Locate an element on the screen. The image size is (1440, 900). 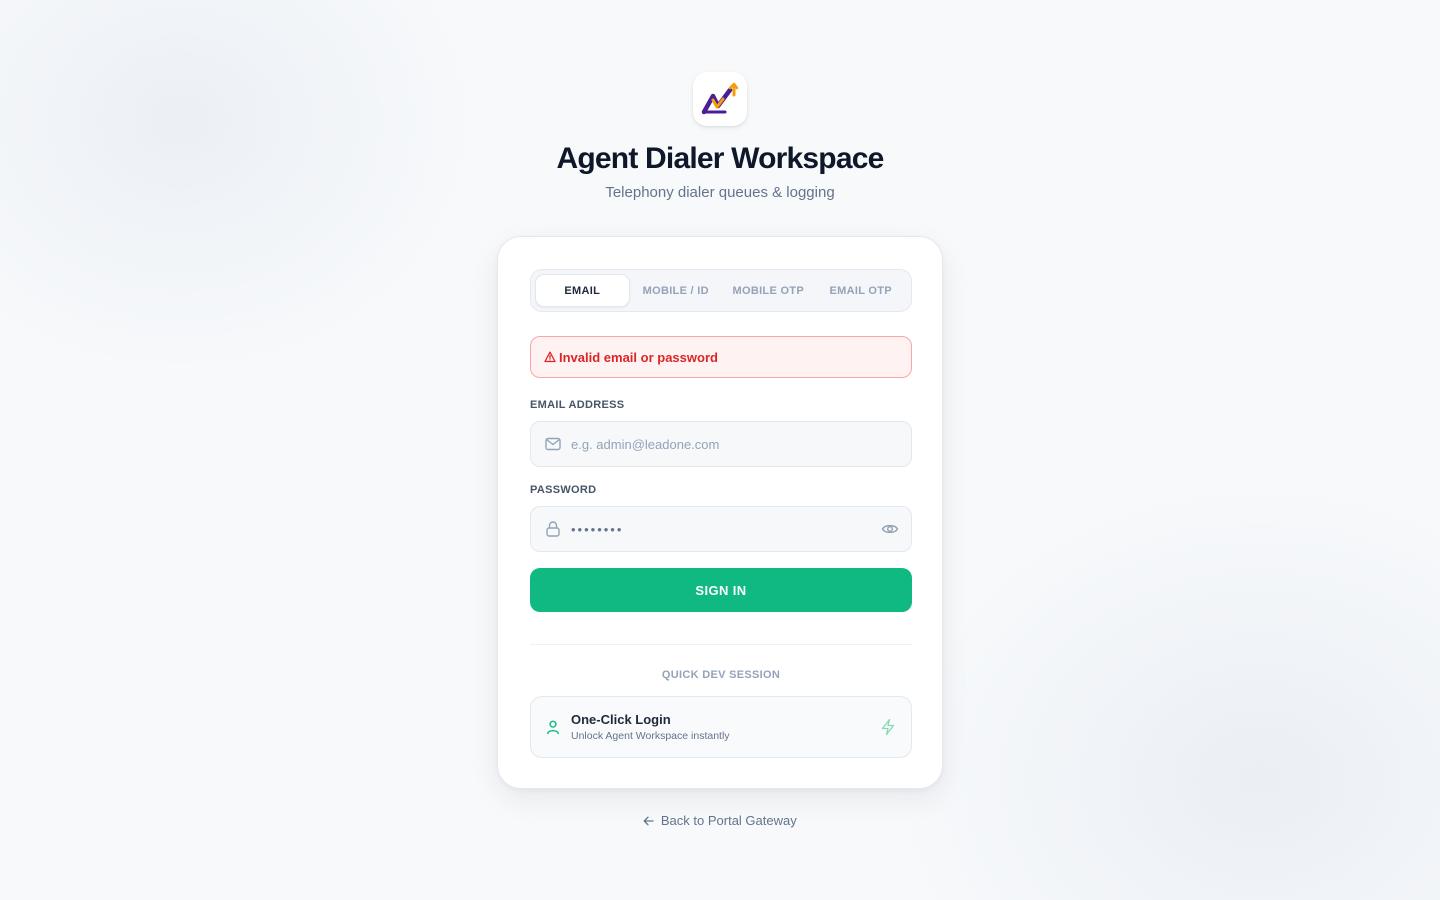
tab-email-otp: EMAIL OTP is located at coordinates (861, 290).